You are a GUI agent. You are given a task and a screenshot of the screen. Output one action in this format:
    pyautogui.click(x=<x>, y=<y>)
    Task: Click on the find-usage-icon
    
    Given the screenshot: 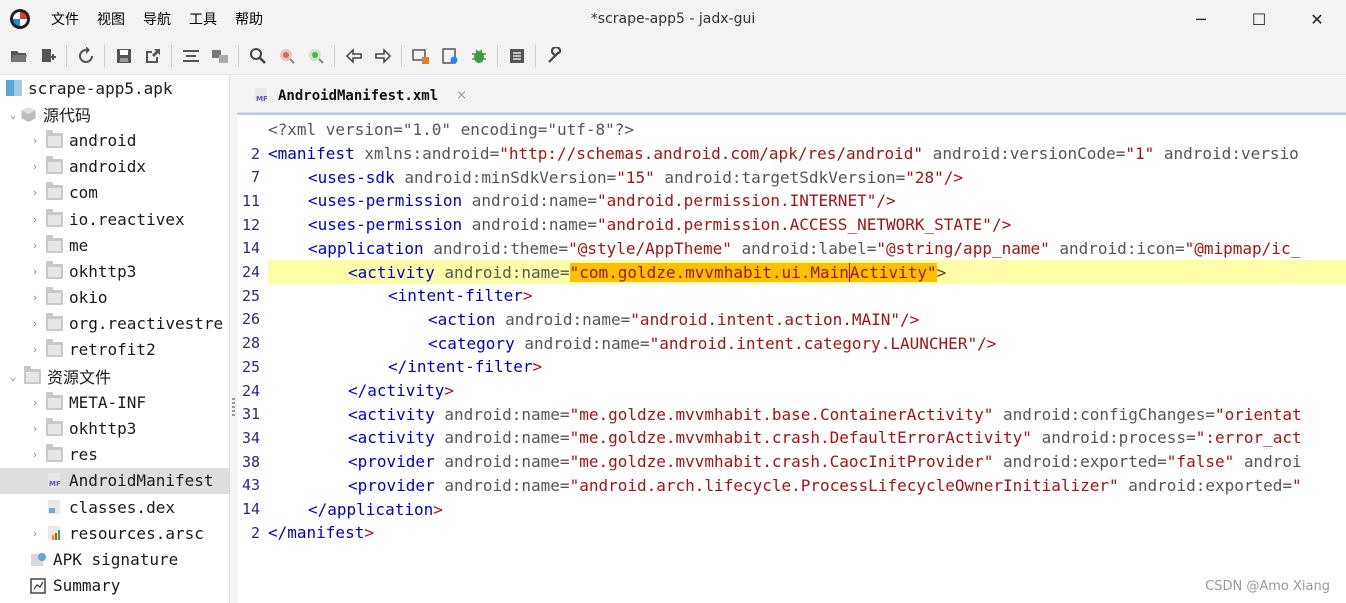 What is the action you would take?
    pyautogui.click(x=315, y=56)
    